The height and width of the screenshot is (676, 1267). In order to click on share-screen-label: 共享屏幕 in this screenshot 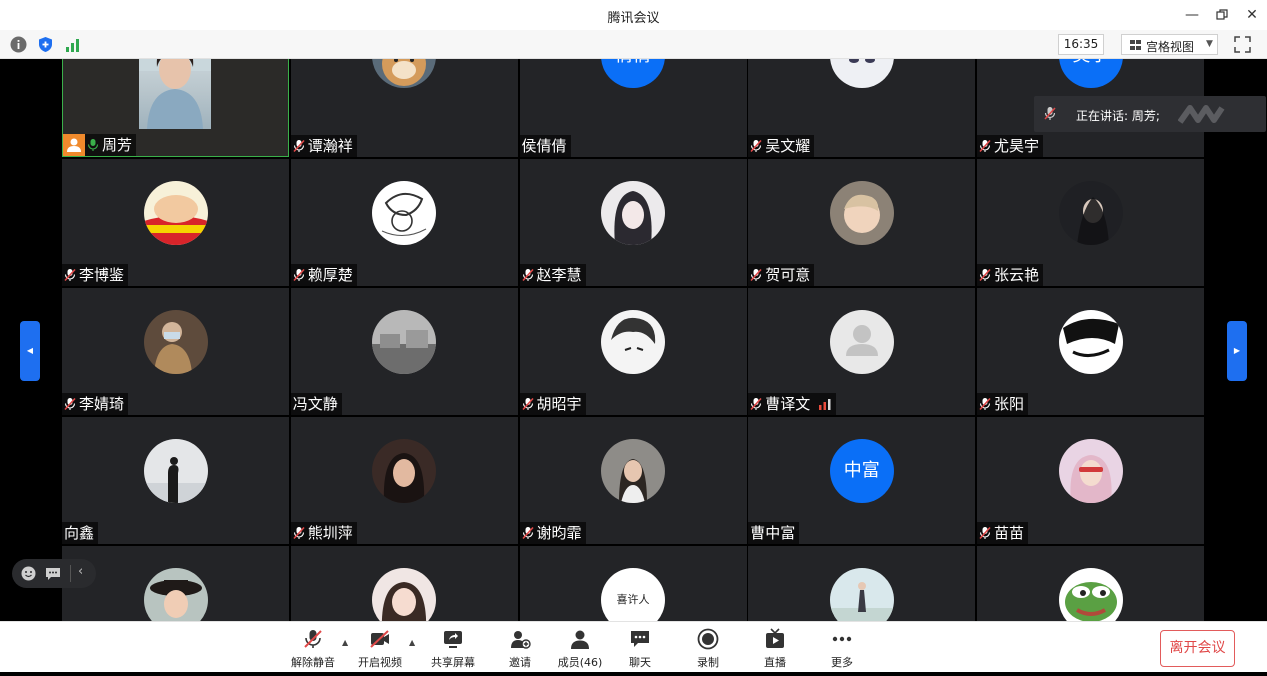, I will do `click(453, 662)`.